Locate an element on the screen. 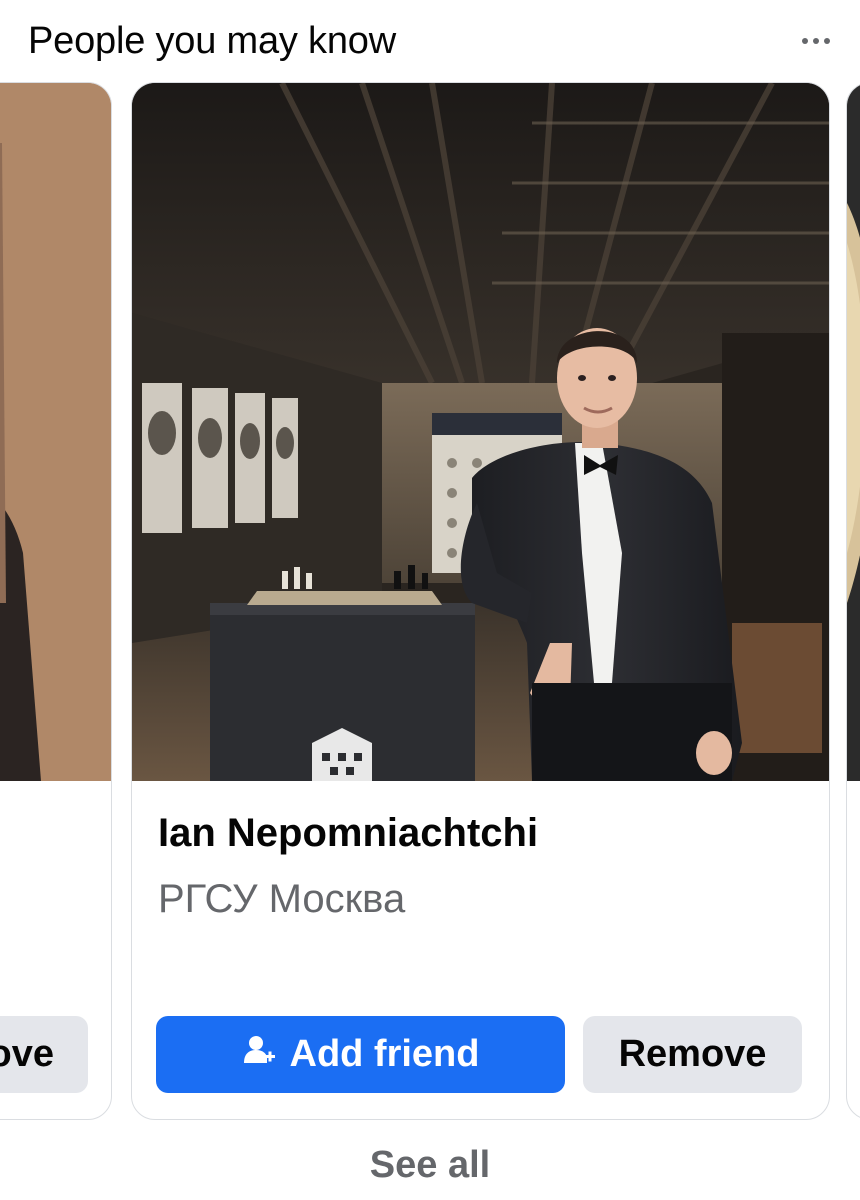 This screenshot has width=860, height=1200. add-friend-button: Add friend is located at coordinates (360, 1054).